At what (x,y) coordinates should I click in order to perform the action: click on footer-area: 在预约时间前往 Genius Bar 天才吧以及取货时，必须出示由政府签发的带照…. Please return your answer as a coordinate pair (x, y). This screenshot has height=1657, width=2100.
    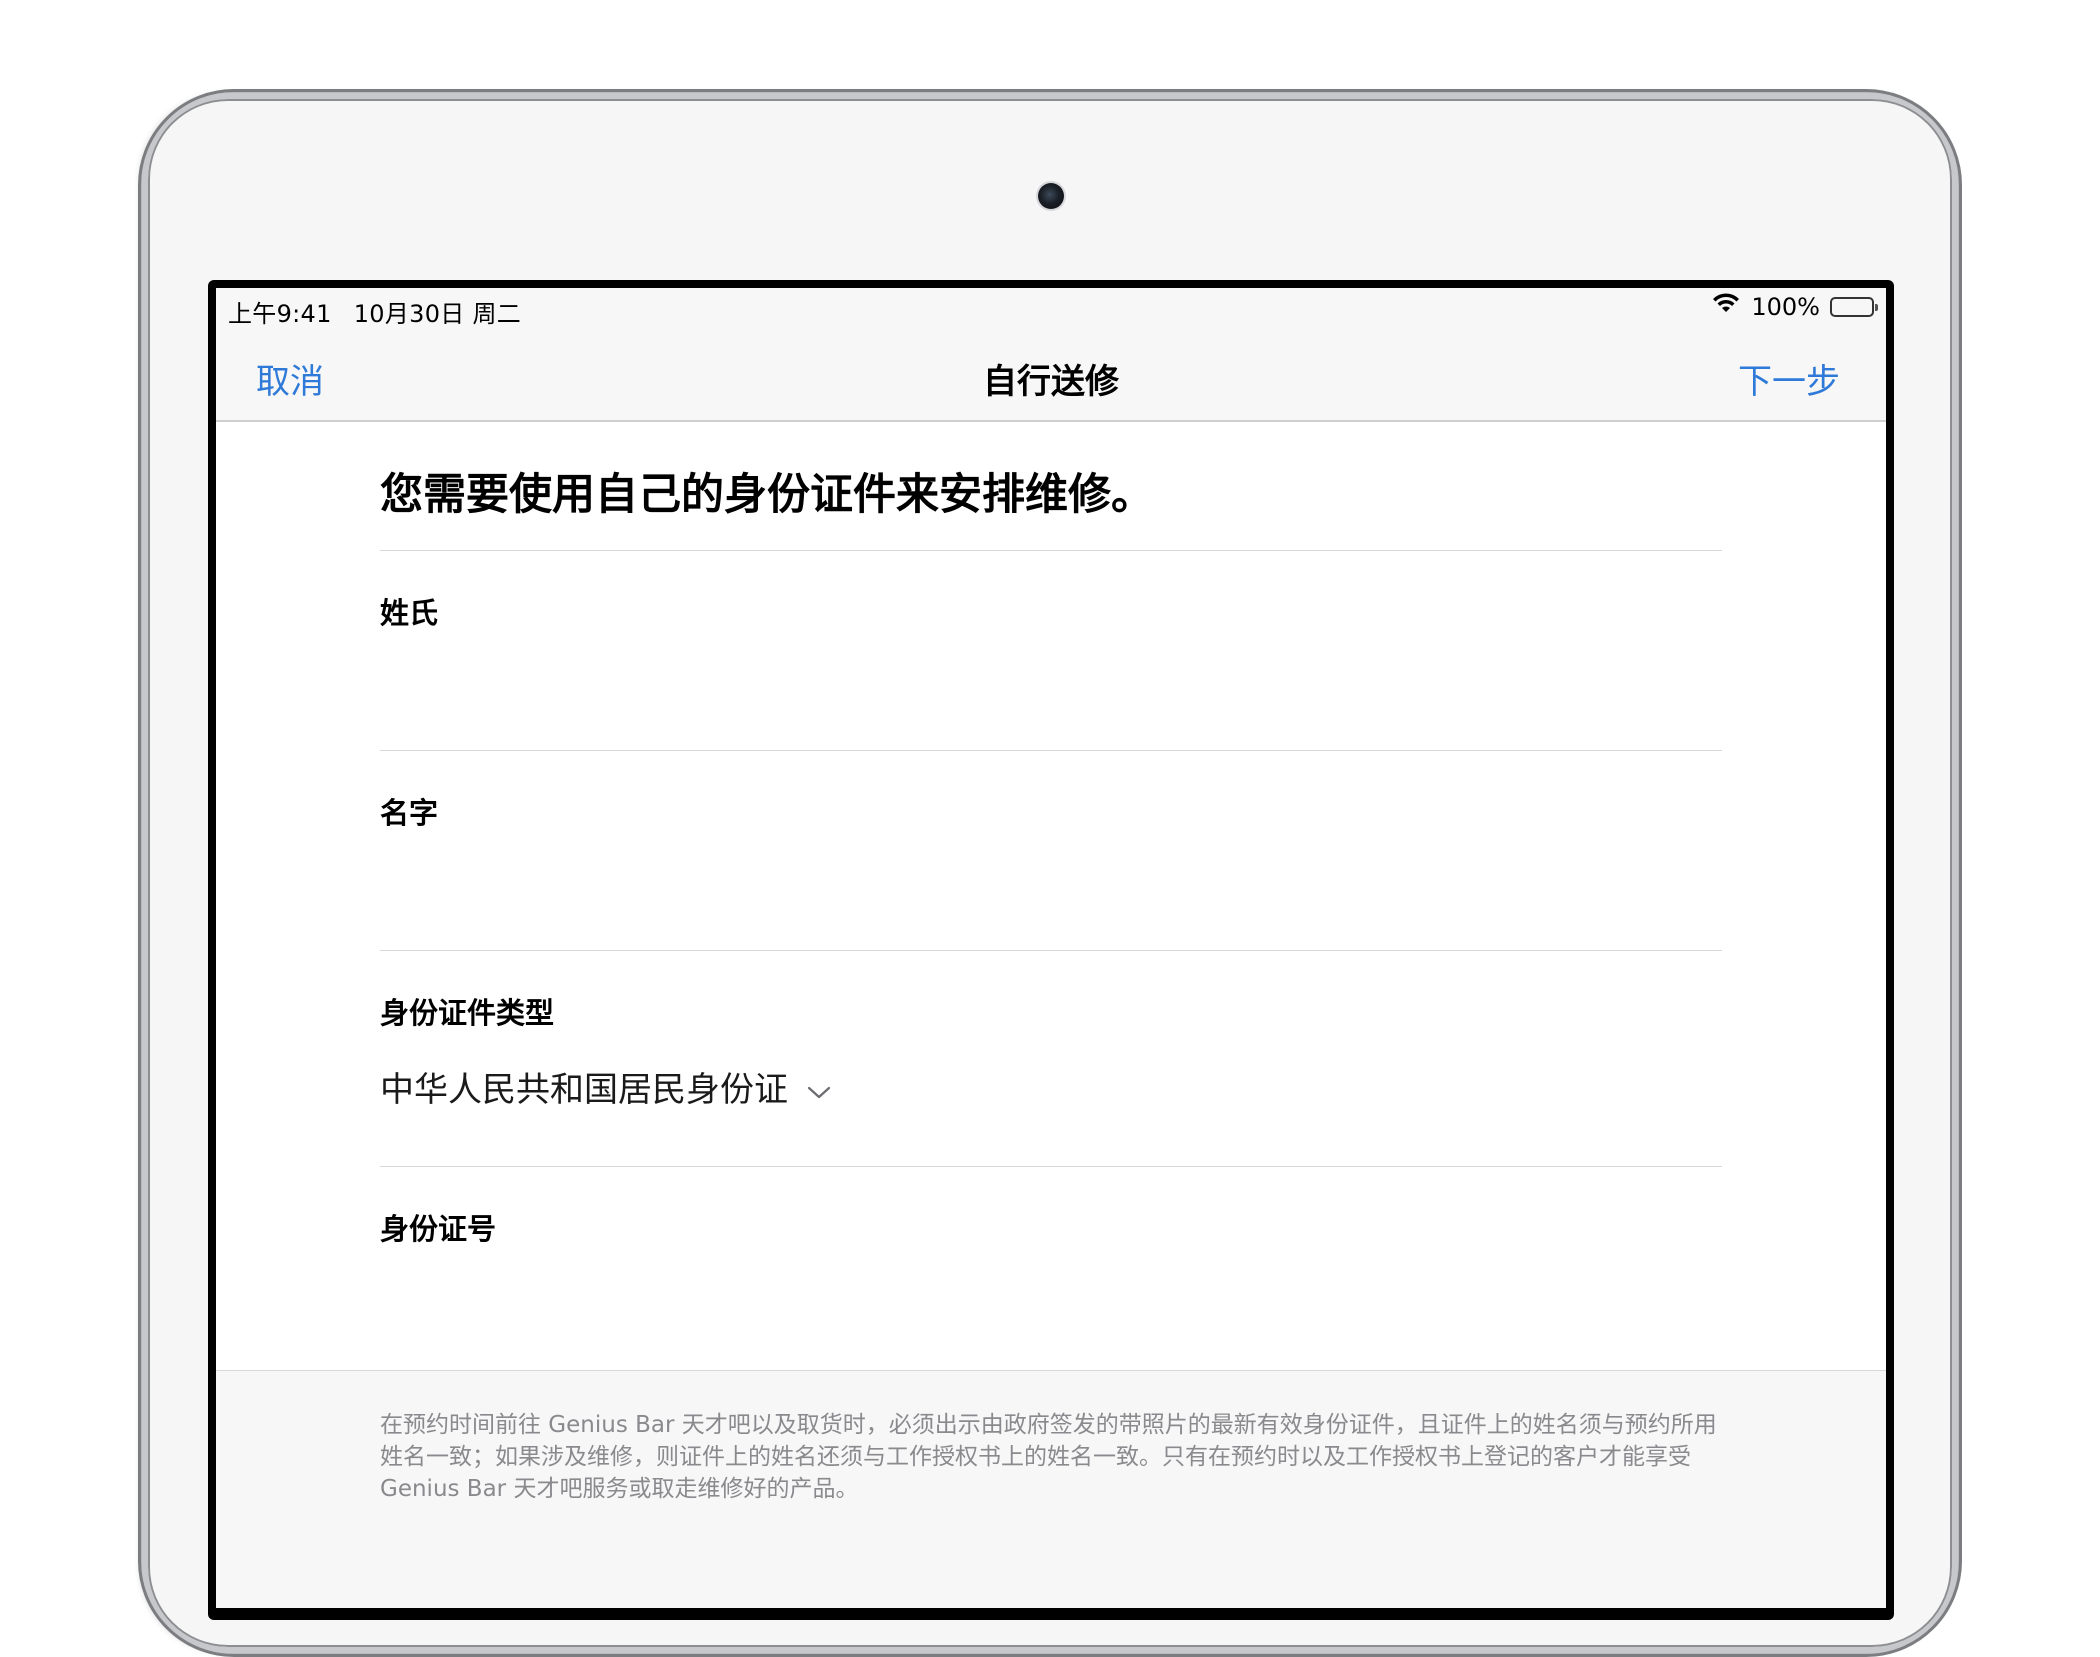
    Looking at the image, I should click on (1051, 1489).